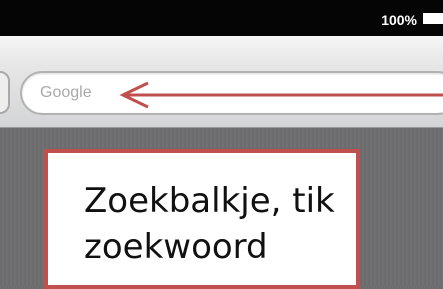 The height and width of the screenshot is (289, 443). I want to click on annotation-line: zoekwoord, so click(176, 247).